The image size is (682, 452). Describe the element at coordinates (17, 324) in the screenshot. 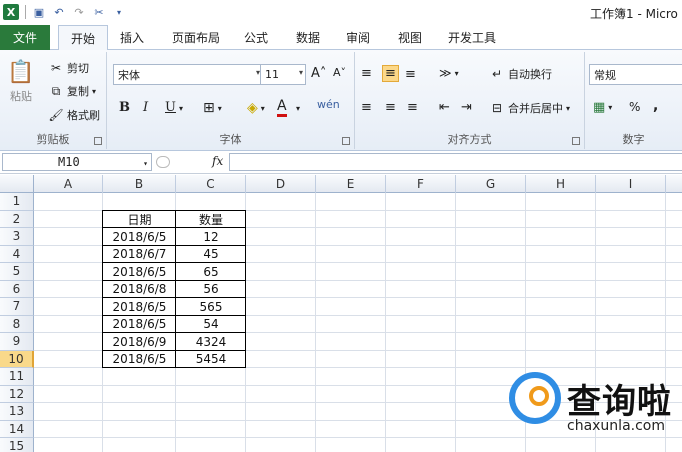

I see `row-header: 8` at that location.